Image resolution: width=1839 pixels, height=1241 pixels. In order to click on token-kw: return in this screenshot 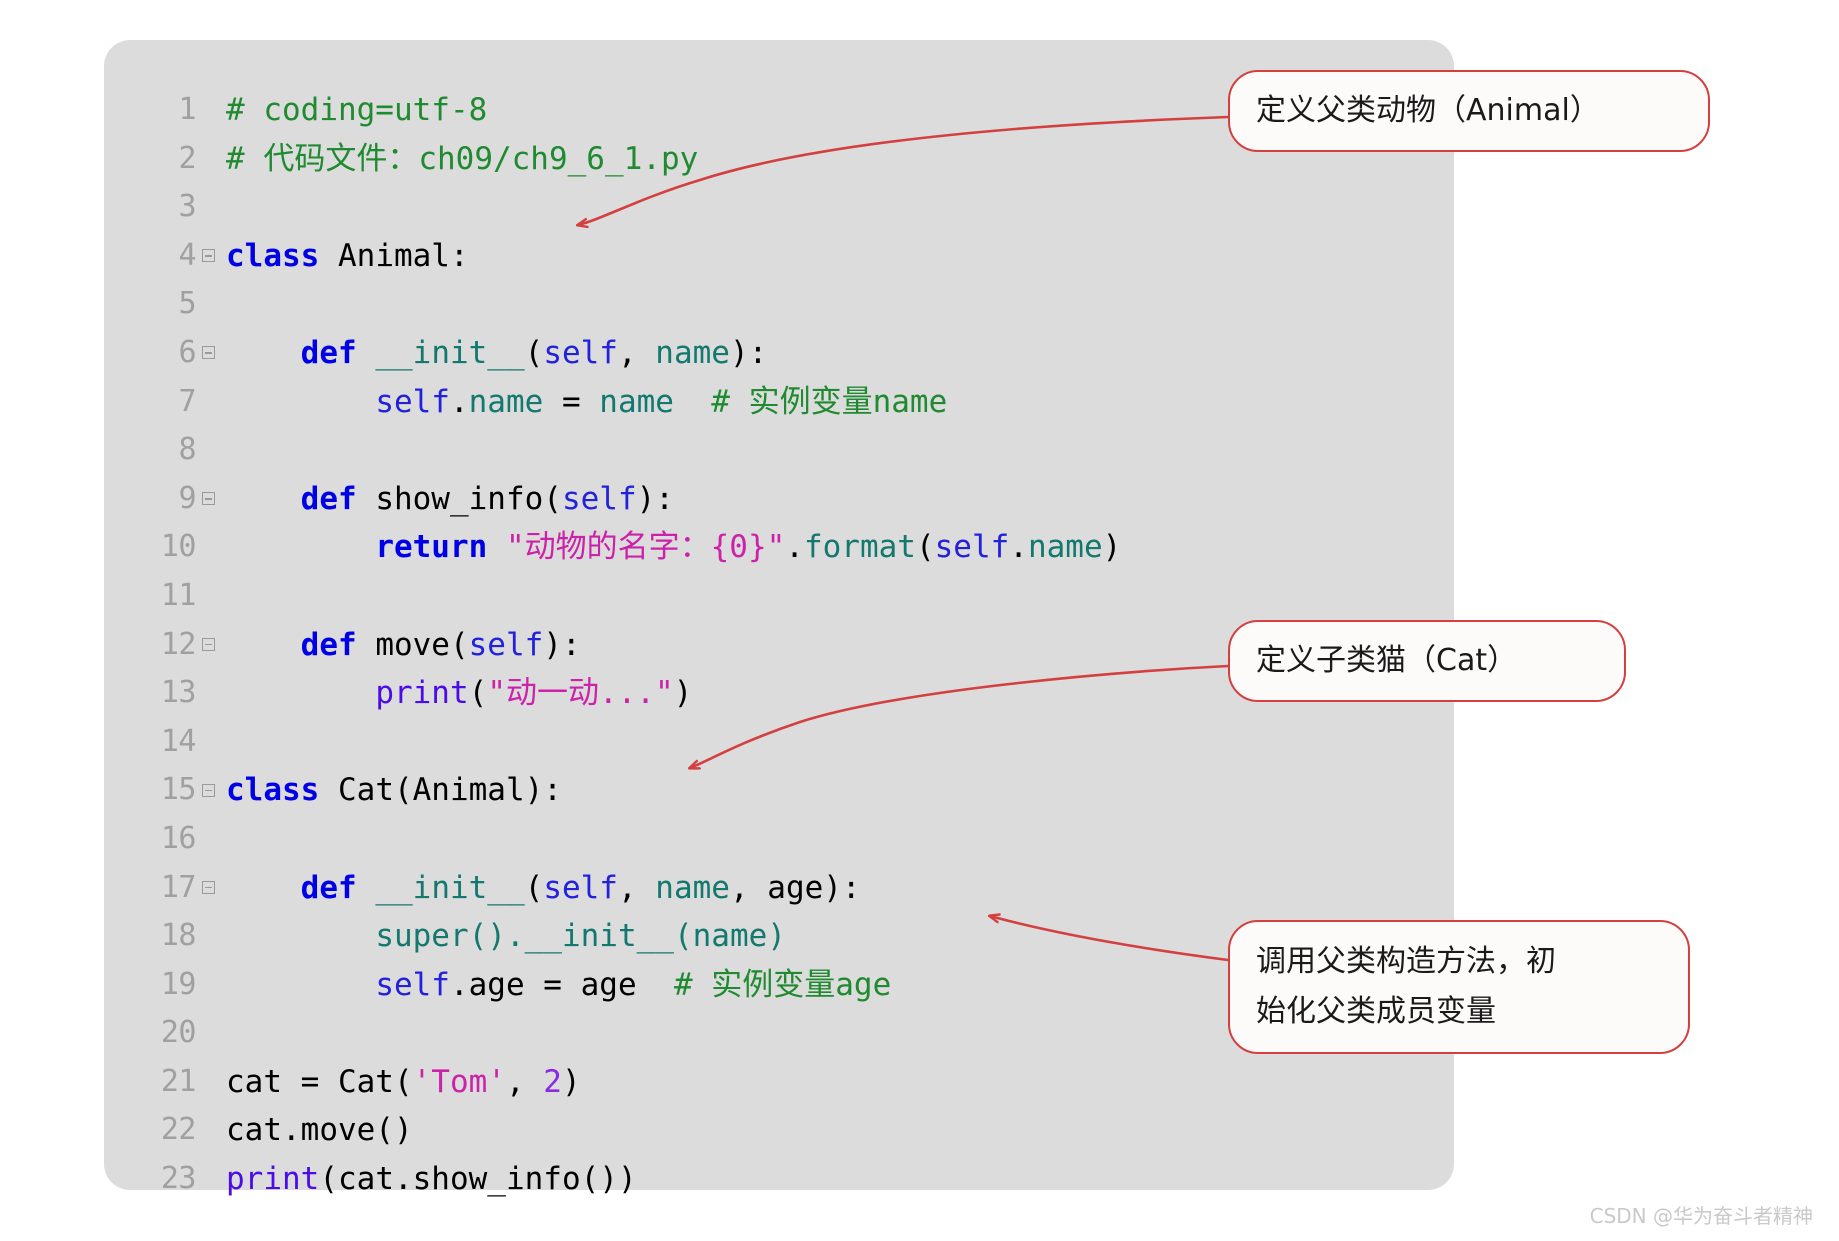, I will do `click(431, 547)`.